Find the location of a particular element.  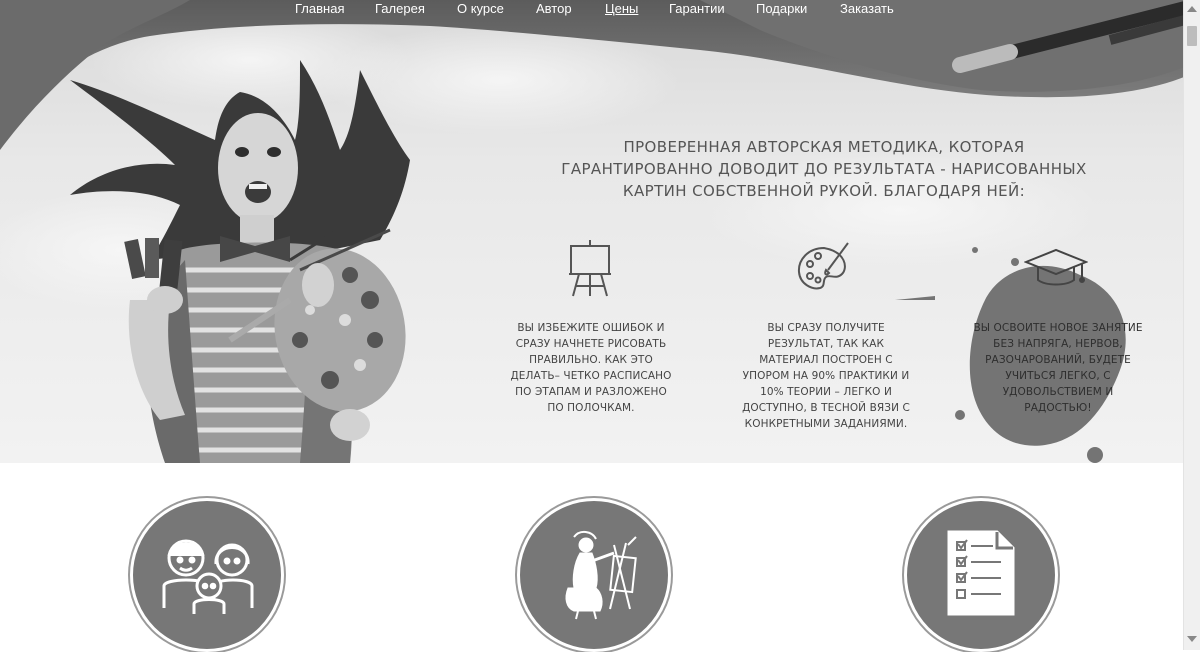

easel-icon is located at coordinates (590, 270).